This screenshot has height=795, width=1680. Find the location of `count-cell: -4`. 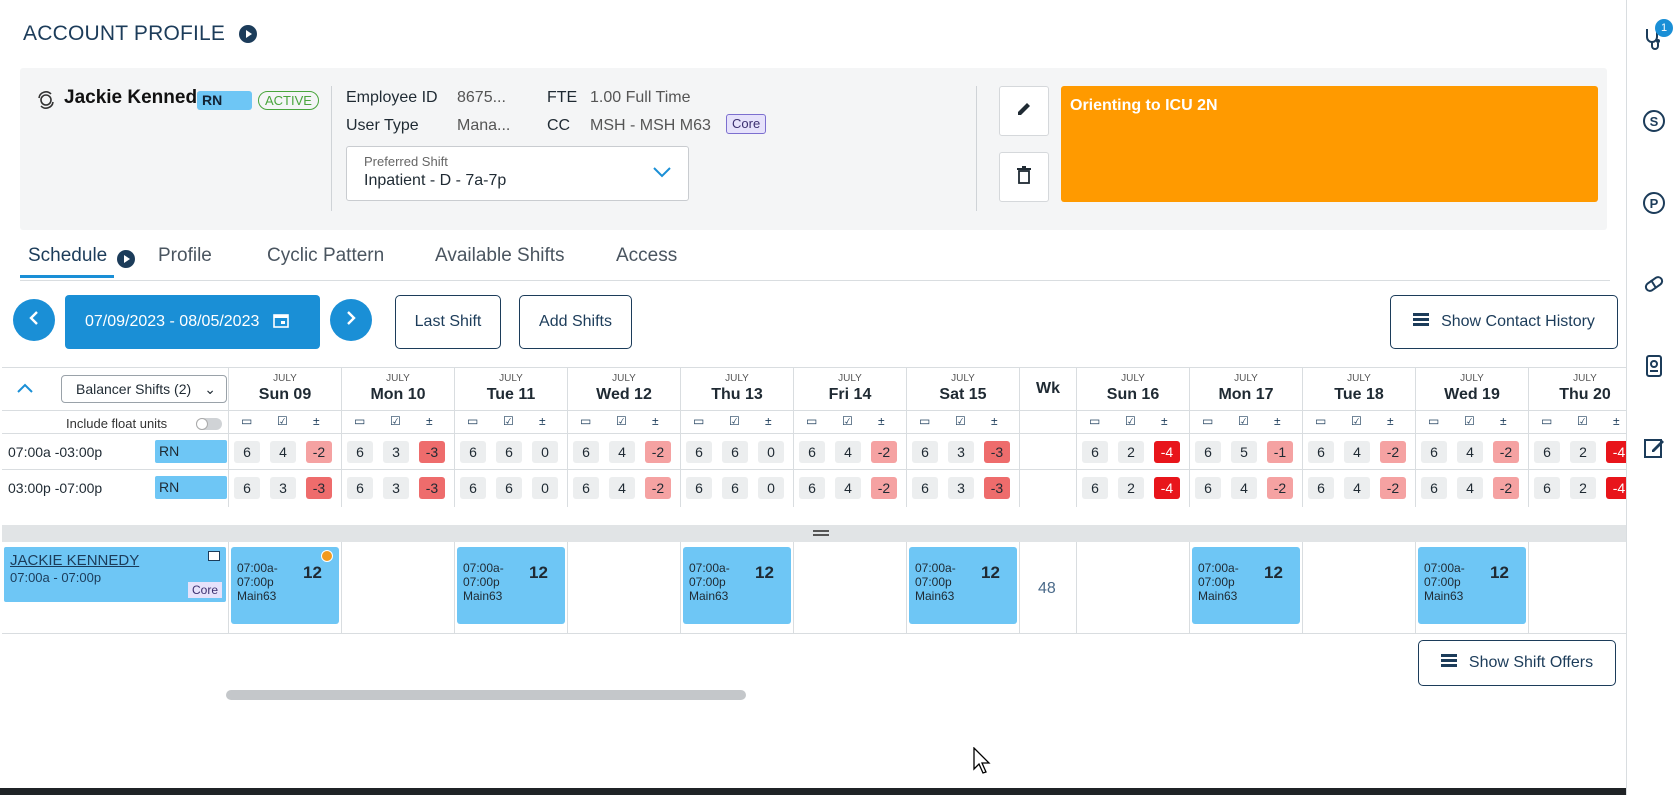

count-cell: -4 is located at coordinates (1616, 488).